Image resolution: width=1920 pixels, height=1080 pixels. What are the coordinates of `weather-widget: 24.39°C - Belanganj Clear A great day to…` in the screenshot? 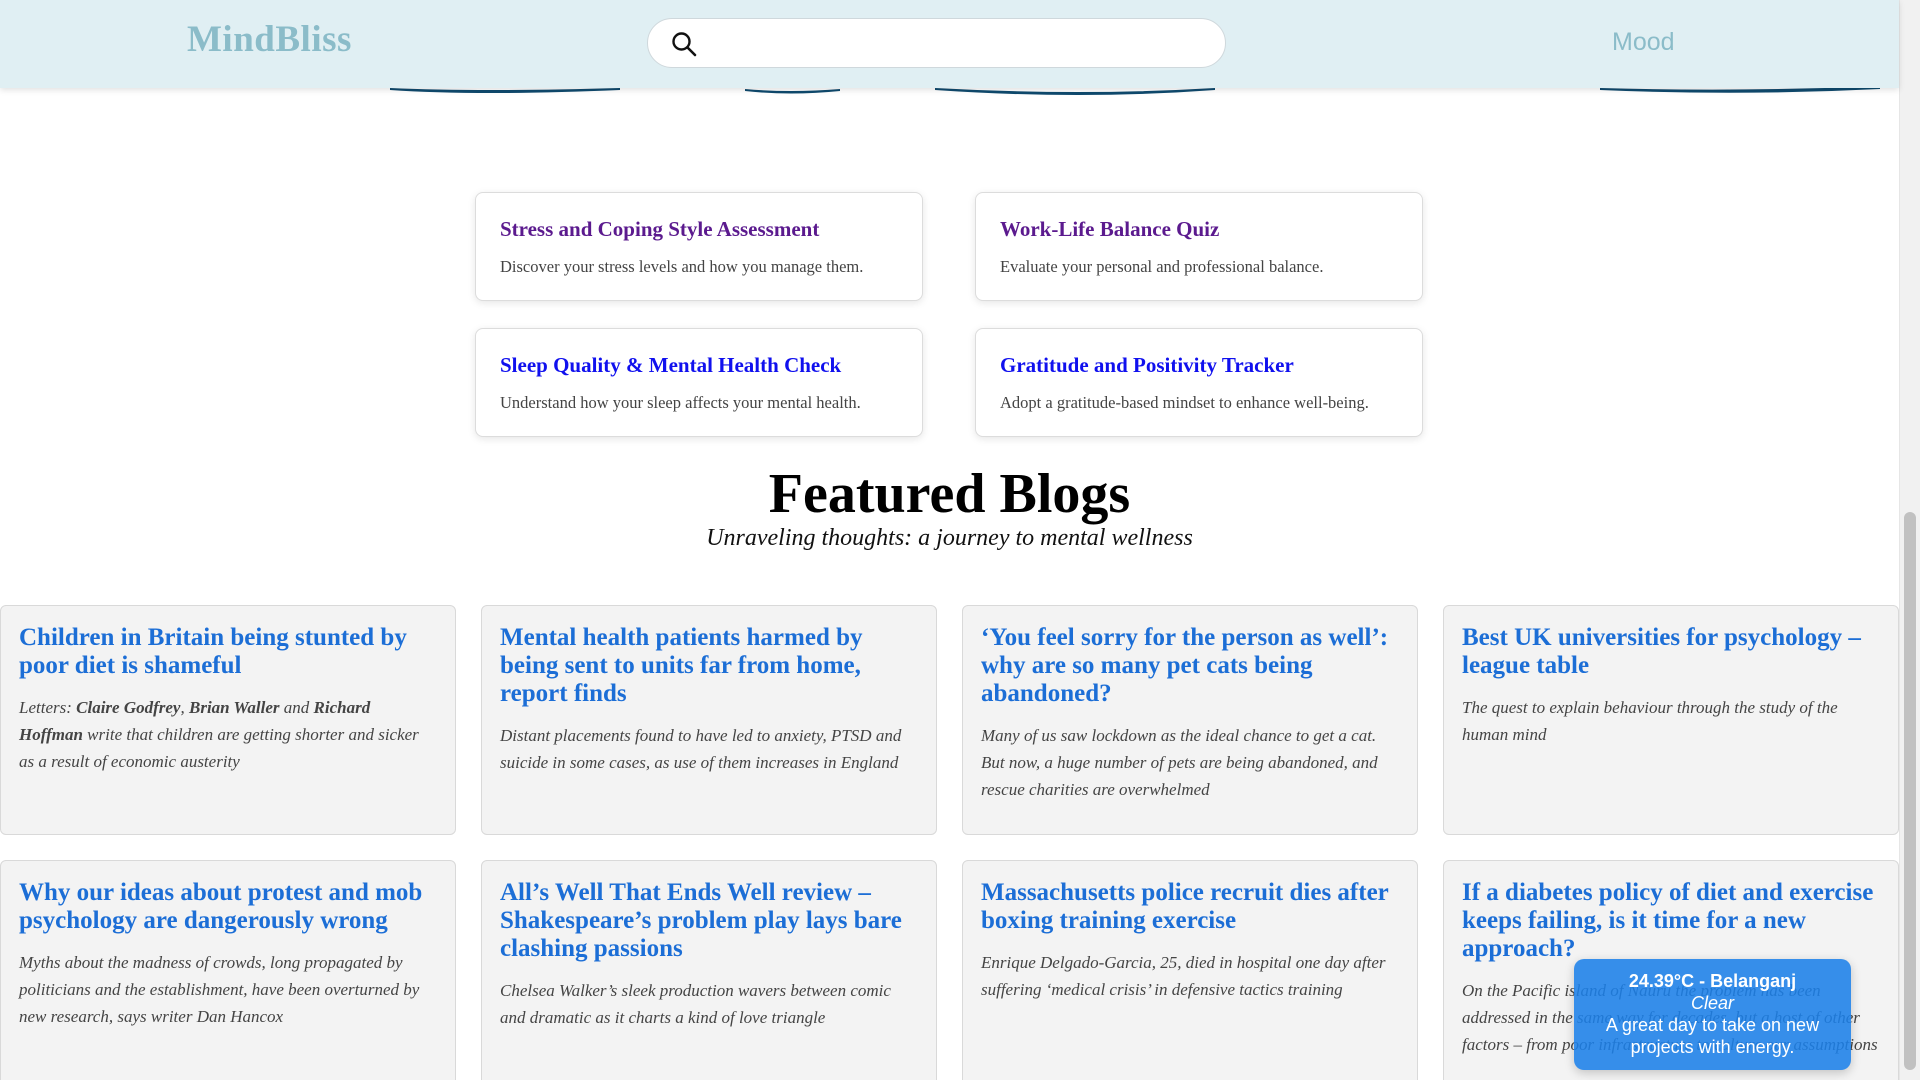 It's located at (1712, 1014).